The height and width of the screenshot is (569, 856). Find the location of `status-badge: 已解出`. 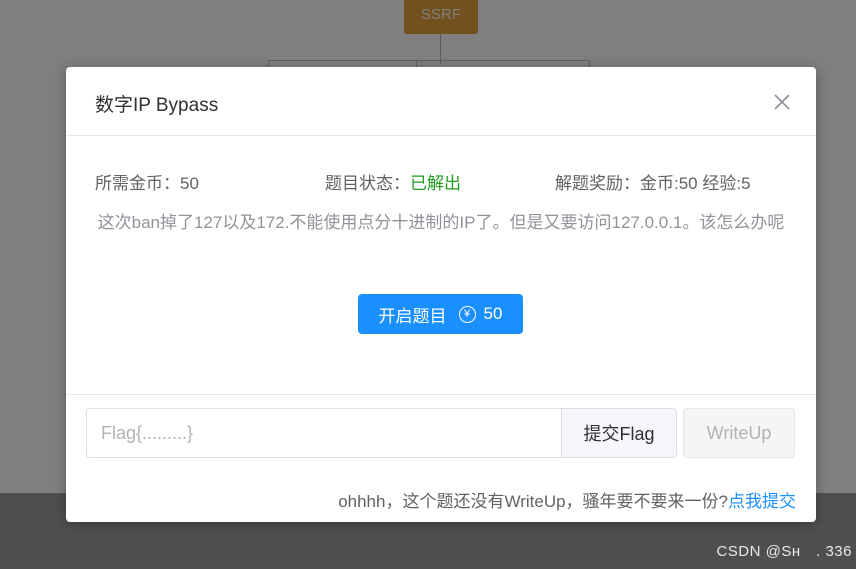

status-badge: 已解出 is located at coordinates (435, 183).